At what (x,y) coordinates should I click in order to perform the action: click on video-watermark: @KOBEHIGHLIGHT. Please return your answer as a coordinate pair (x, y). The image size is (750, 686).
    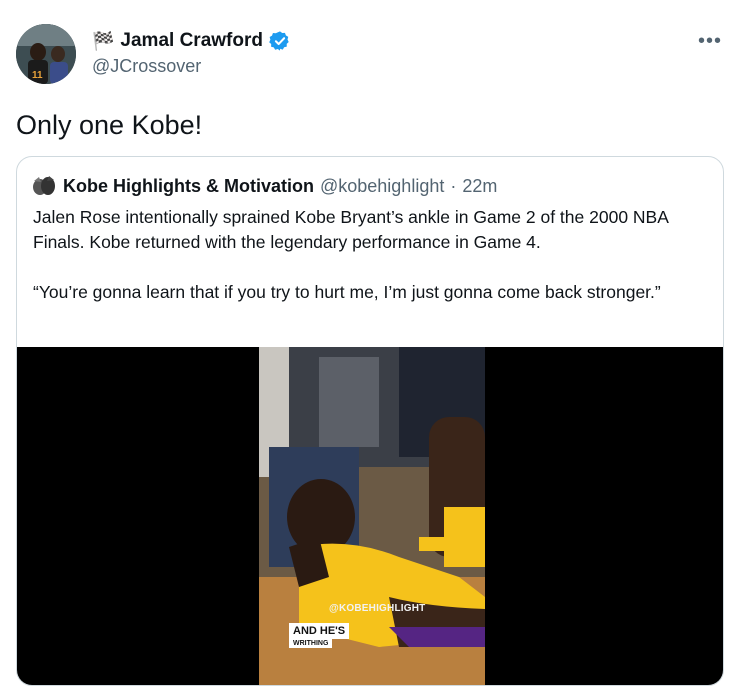
    Looking at the image, I should click on (377, 608).